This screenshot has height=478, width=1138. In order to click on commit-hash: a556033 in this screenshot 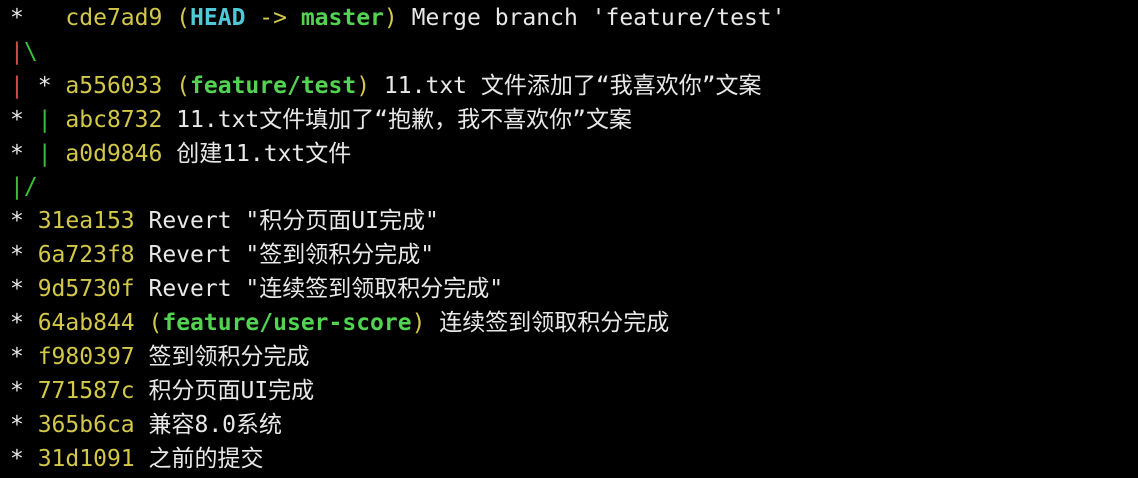, I will do `click(114, 85)`.